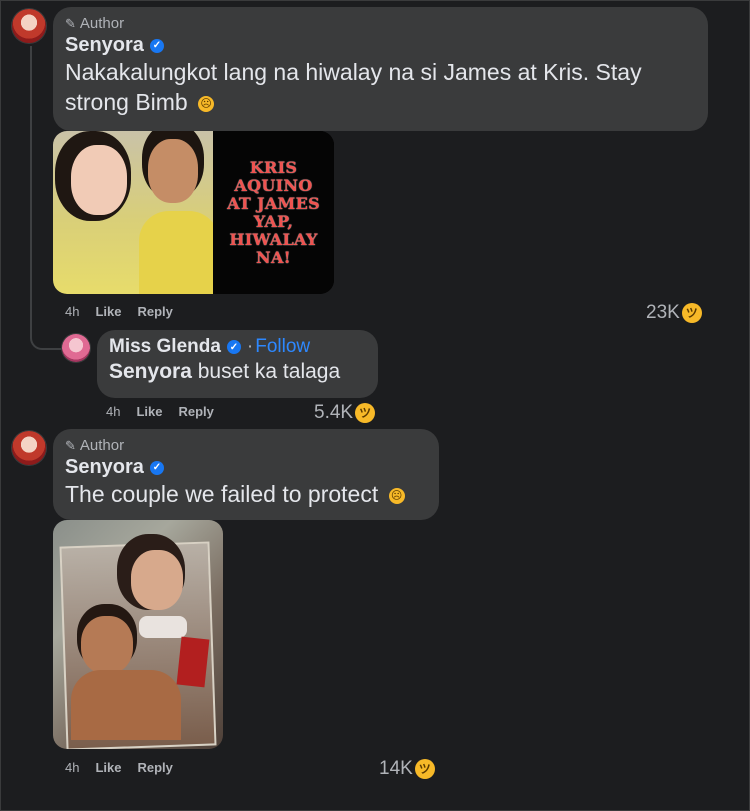 The height and width of the screenshot is (811, 750). I want to click on reply-text: Senyora buset ka talaga, so click(237, 372).